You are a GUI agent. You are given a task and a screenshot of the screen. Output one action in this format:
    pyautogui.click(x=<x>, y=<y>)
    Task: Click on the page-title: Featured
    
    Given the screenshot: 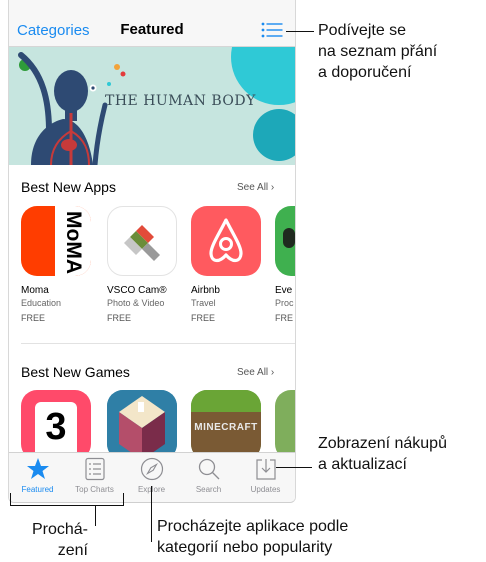 What is the action you would take?
    pyautogui.click(x=152, y=29)
    